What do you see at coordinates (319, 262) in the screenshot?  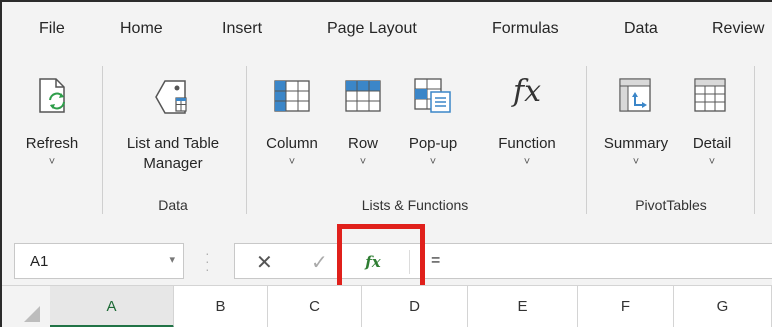 I see `enter-icon: ✓` at bounding box center [319, 262].